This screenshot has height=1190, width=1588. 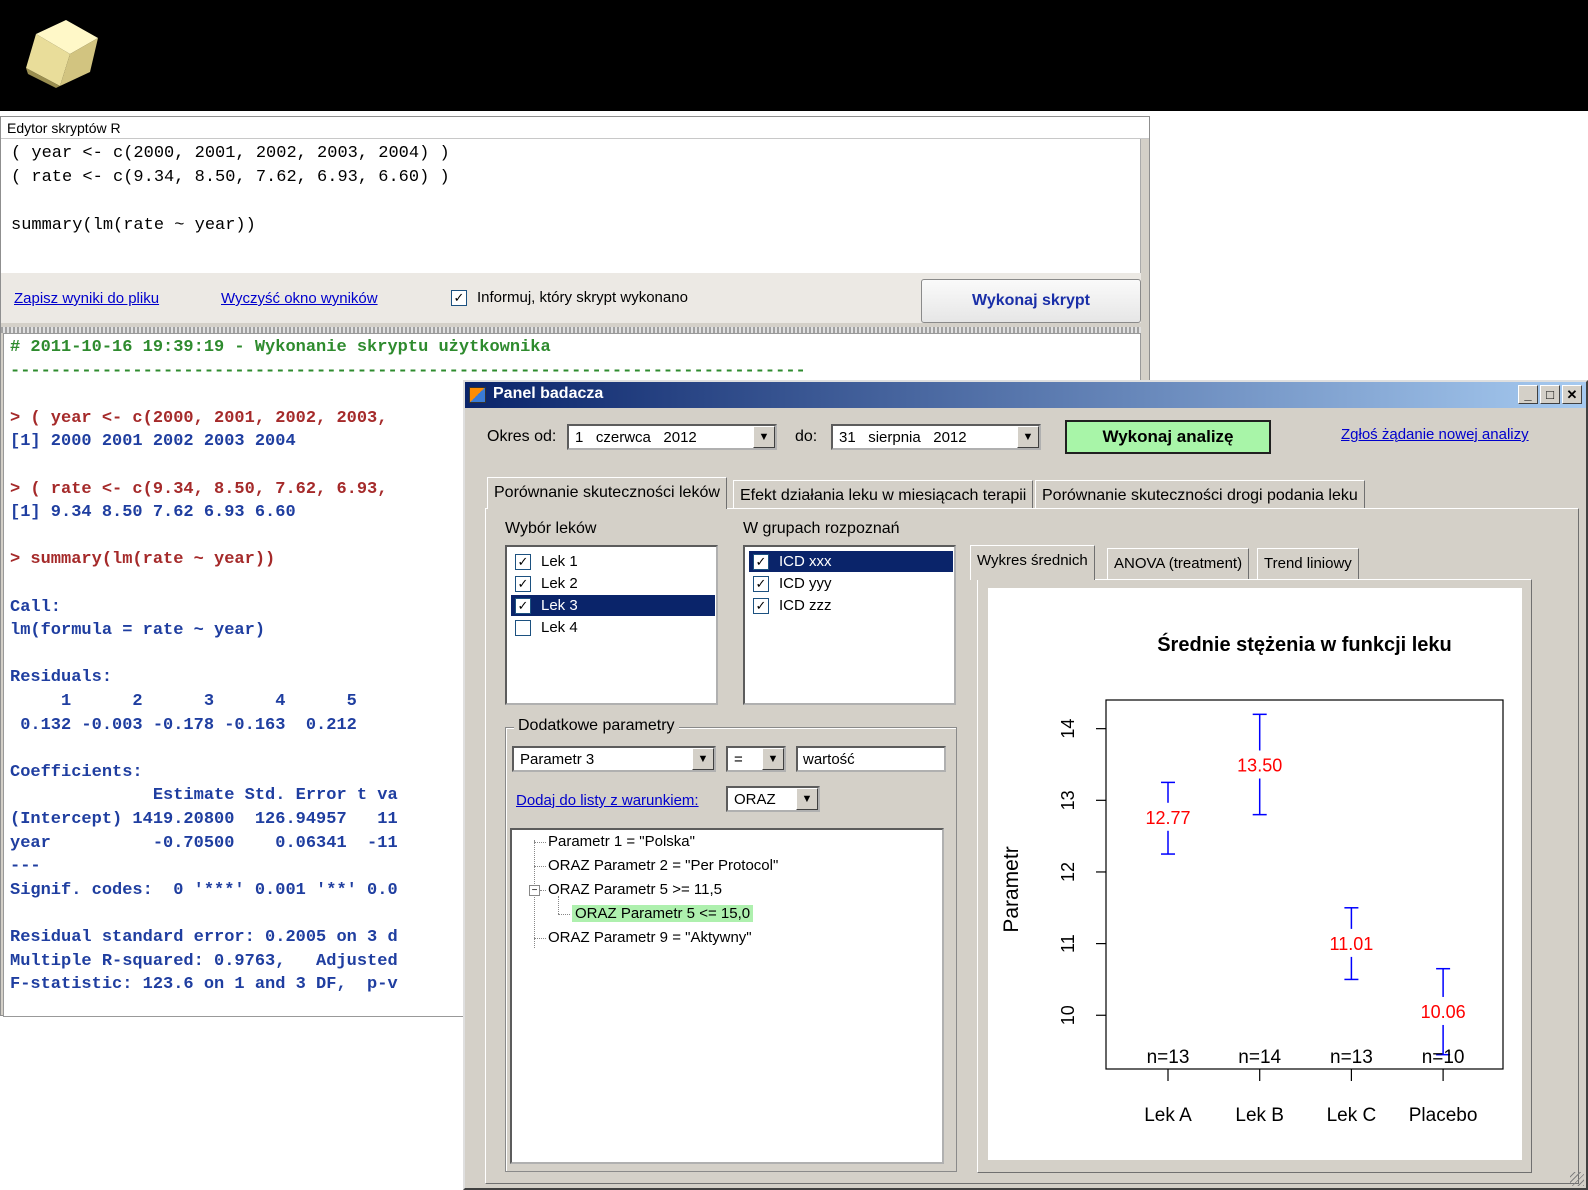 What do you see at coordinates (1443, 1115) in the screenshot?
I see `x-tick-label: Placebo` at bounding box center [1443, 1115].